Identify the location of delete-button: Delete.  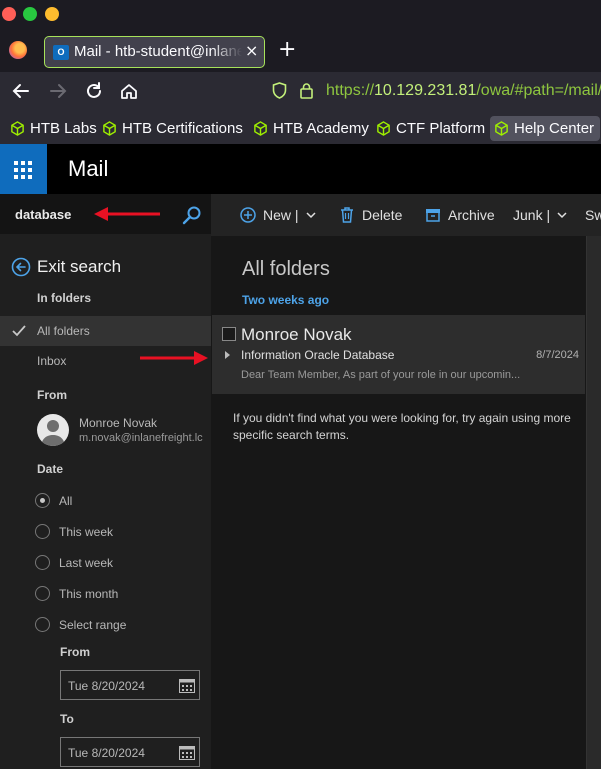
(370, 215).